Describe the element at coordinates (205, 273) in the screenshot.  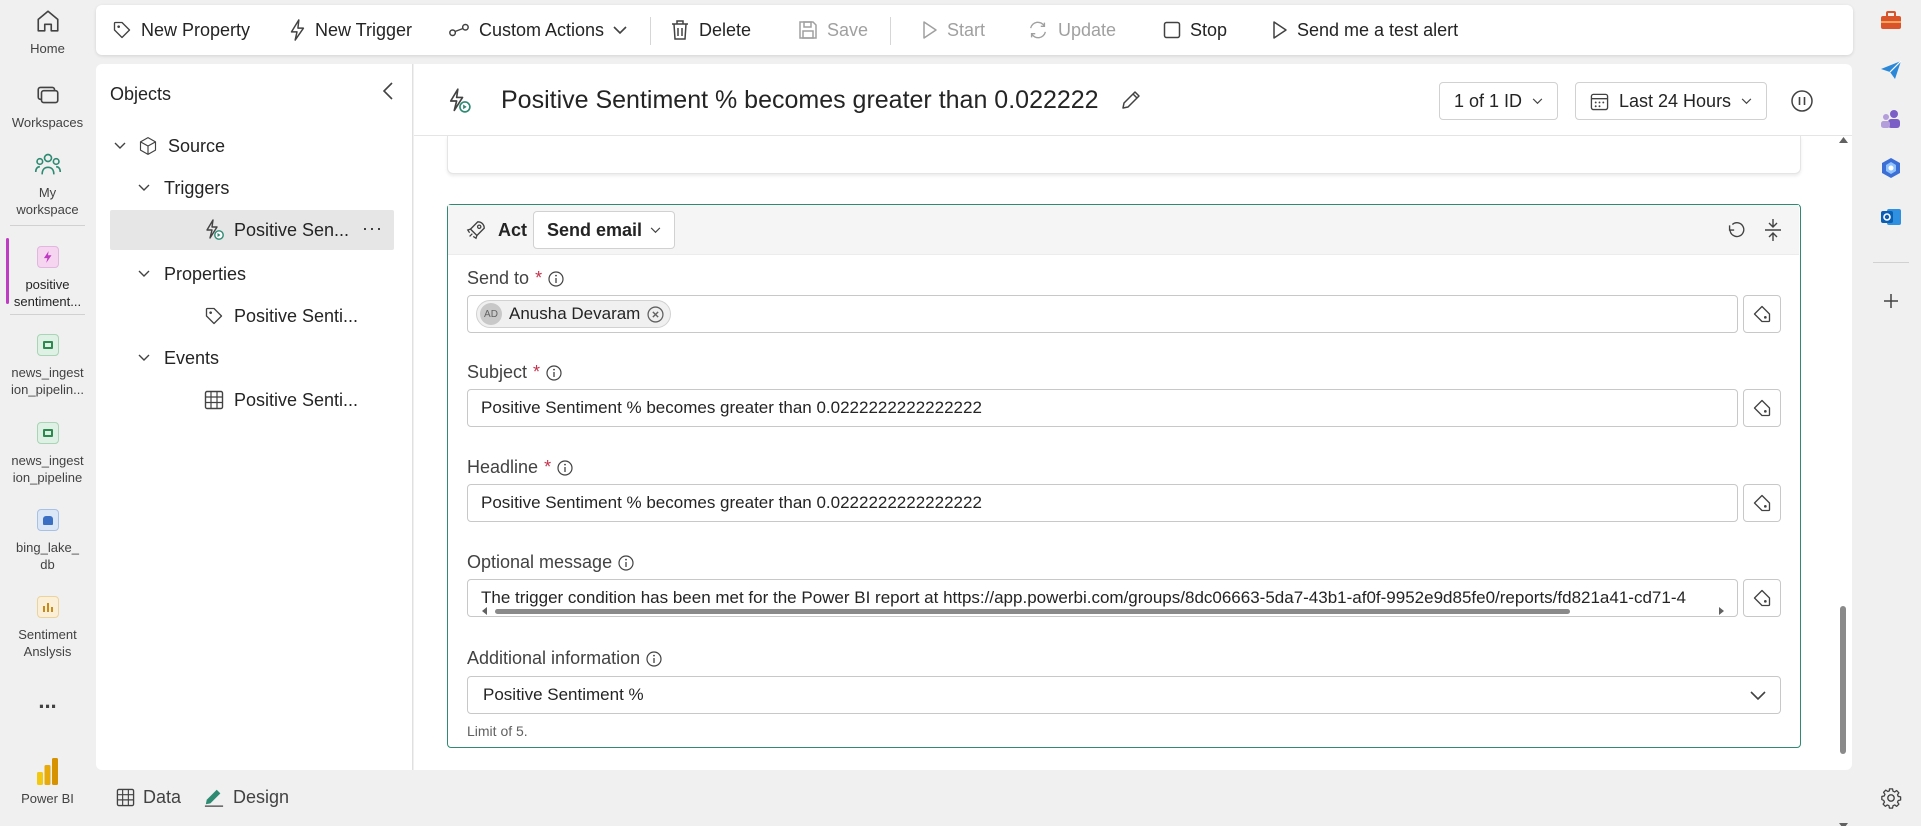
I see `tree-label: Properties` at that location.